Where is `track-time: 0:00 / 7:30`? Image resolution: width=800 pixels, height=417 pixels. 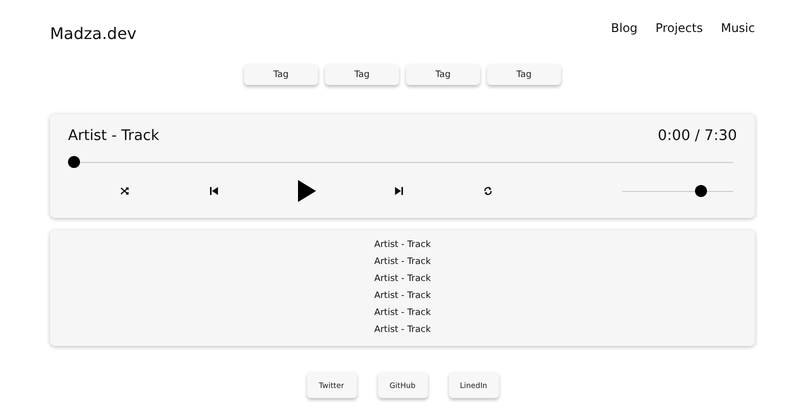 track-time: 0:00 / 7:30 is located at coordinates (697, 136).